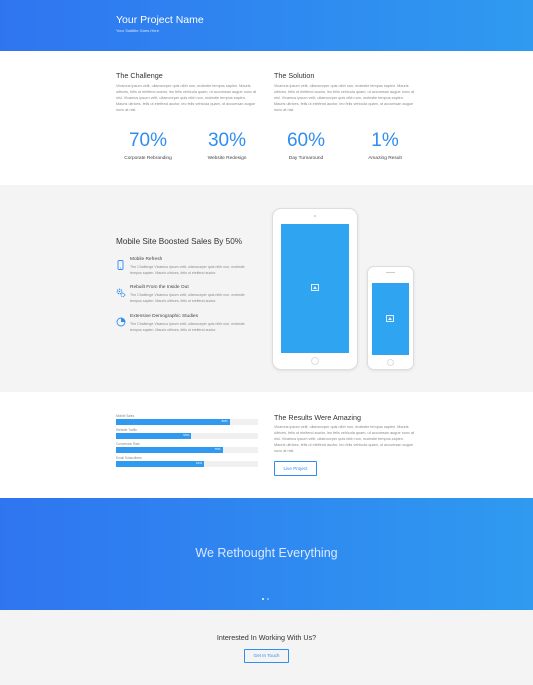  Describe the element at coordinates (160, 20) in the screenshot. I see `project-title: Your Project Name` at that location.